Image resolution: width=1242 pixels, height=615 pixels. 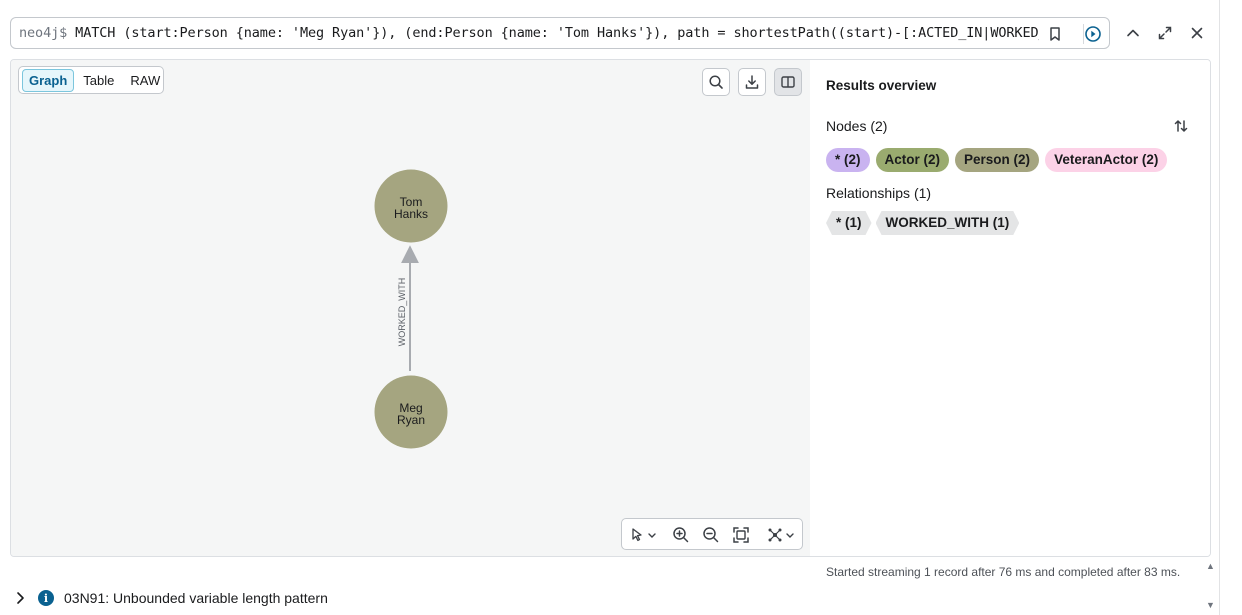 I want to click on view-toggle: Graph Table RAW, so click(x=91, y=80).